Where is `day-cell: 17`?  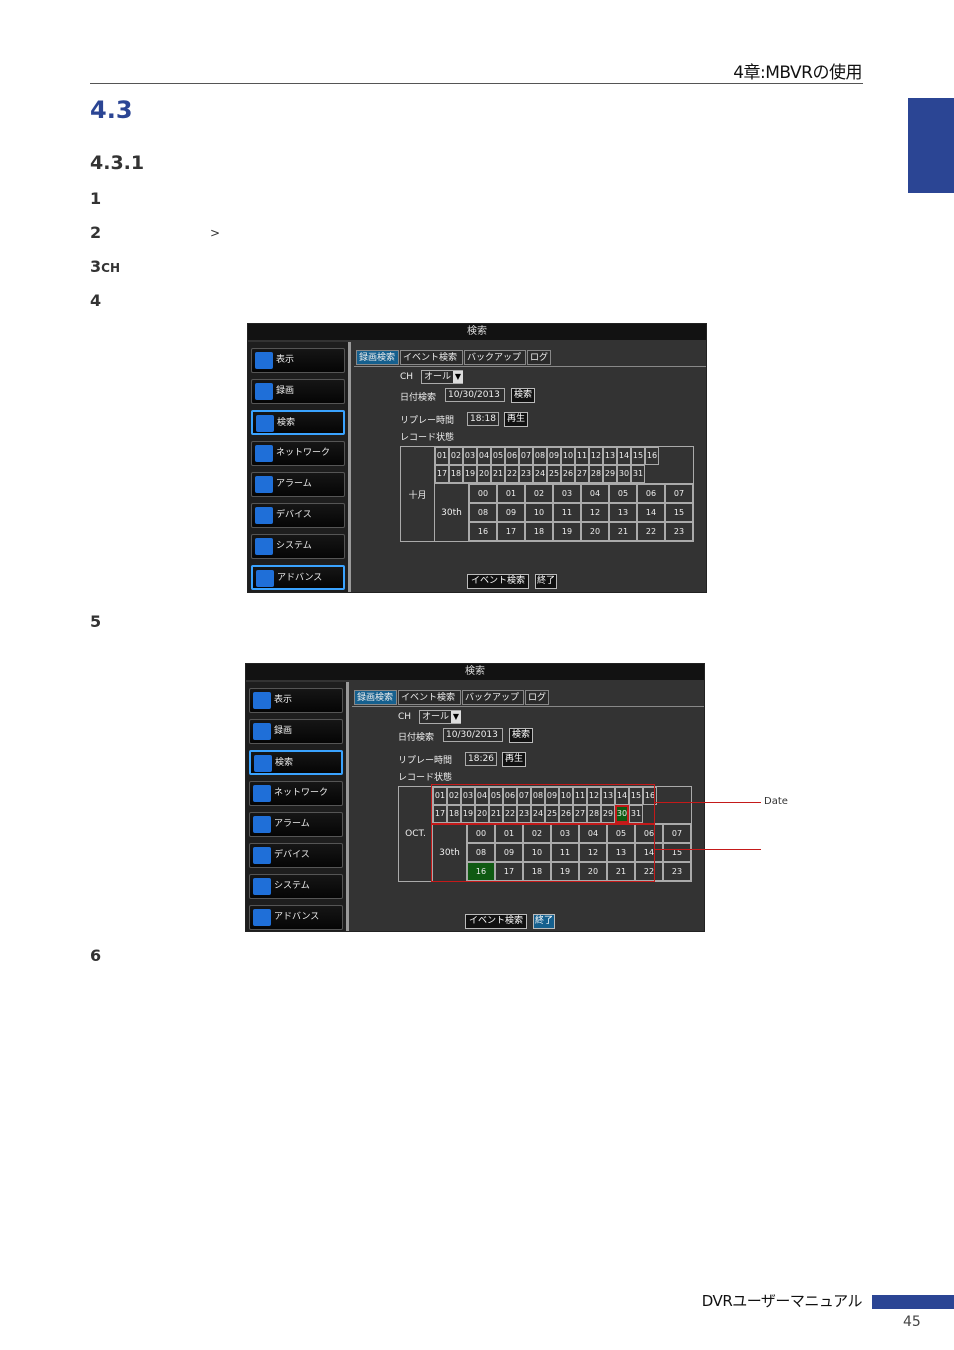
day-cell: 17 is located at coordinates (442, 474).